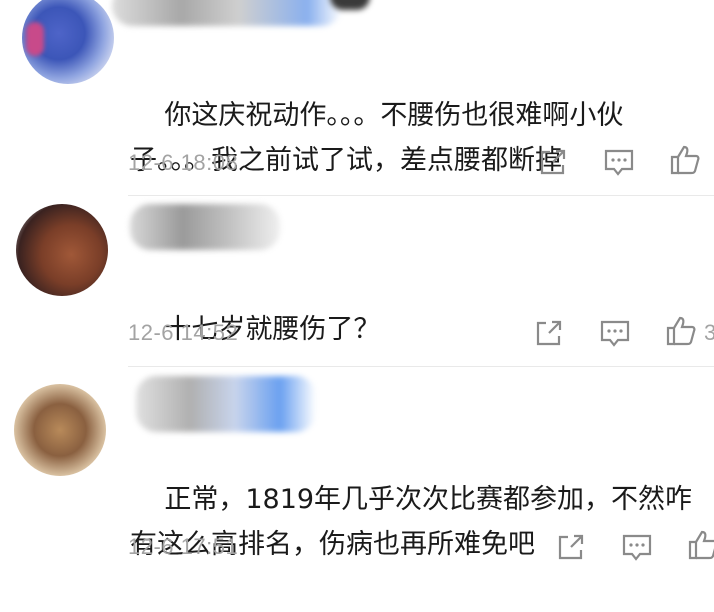  What do you see at coordinates (350, 5) in the screenshot?
I see `username-blur-dark` at bounding box center [350, 5].